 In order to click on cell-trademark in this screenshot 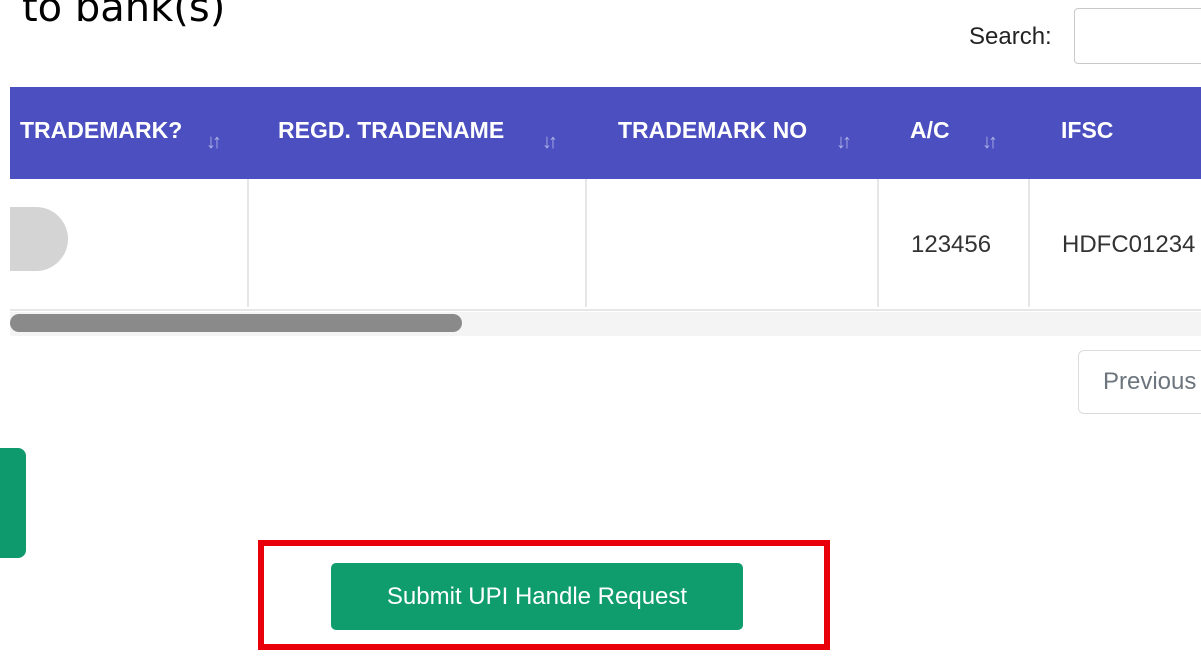, I will do `click(129, 243)`.